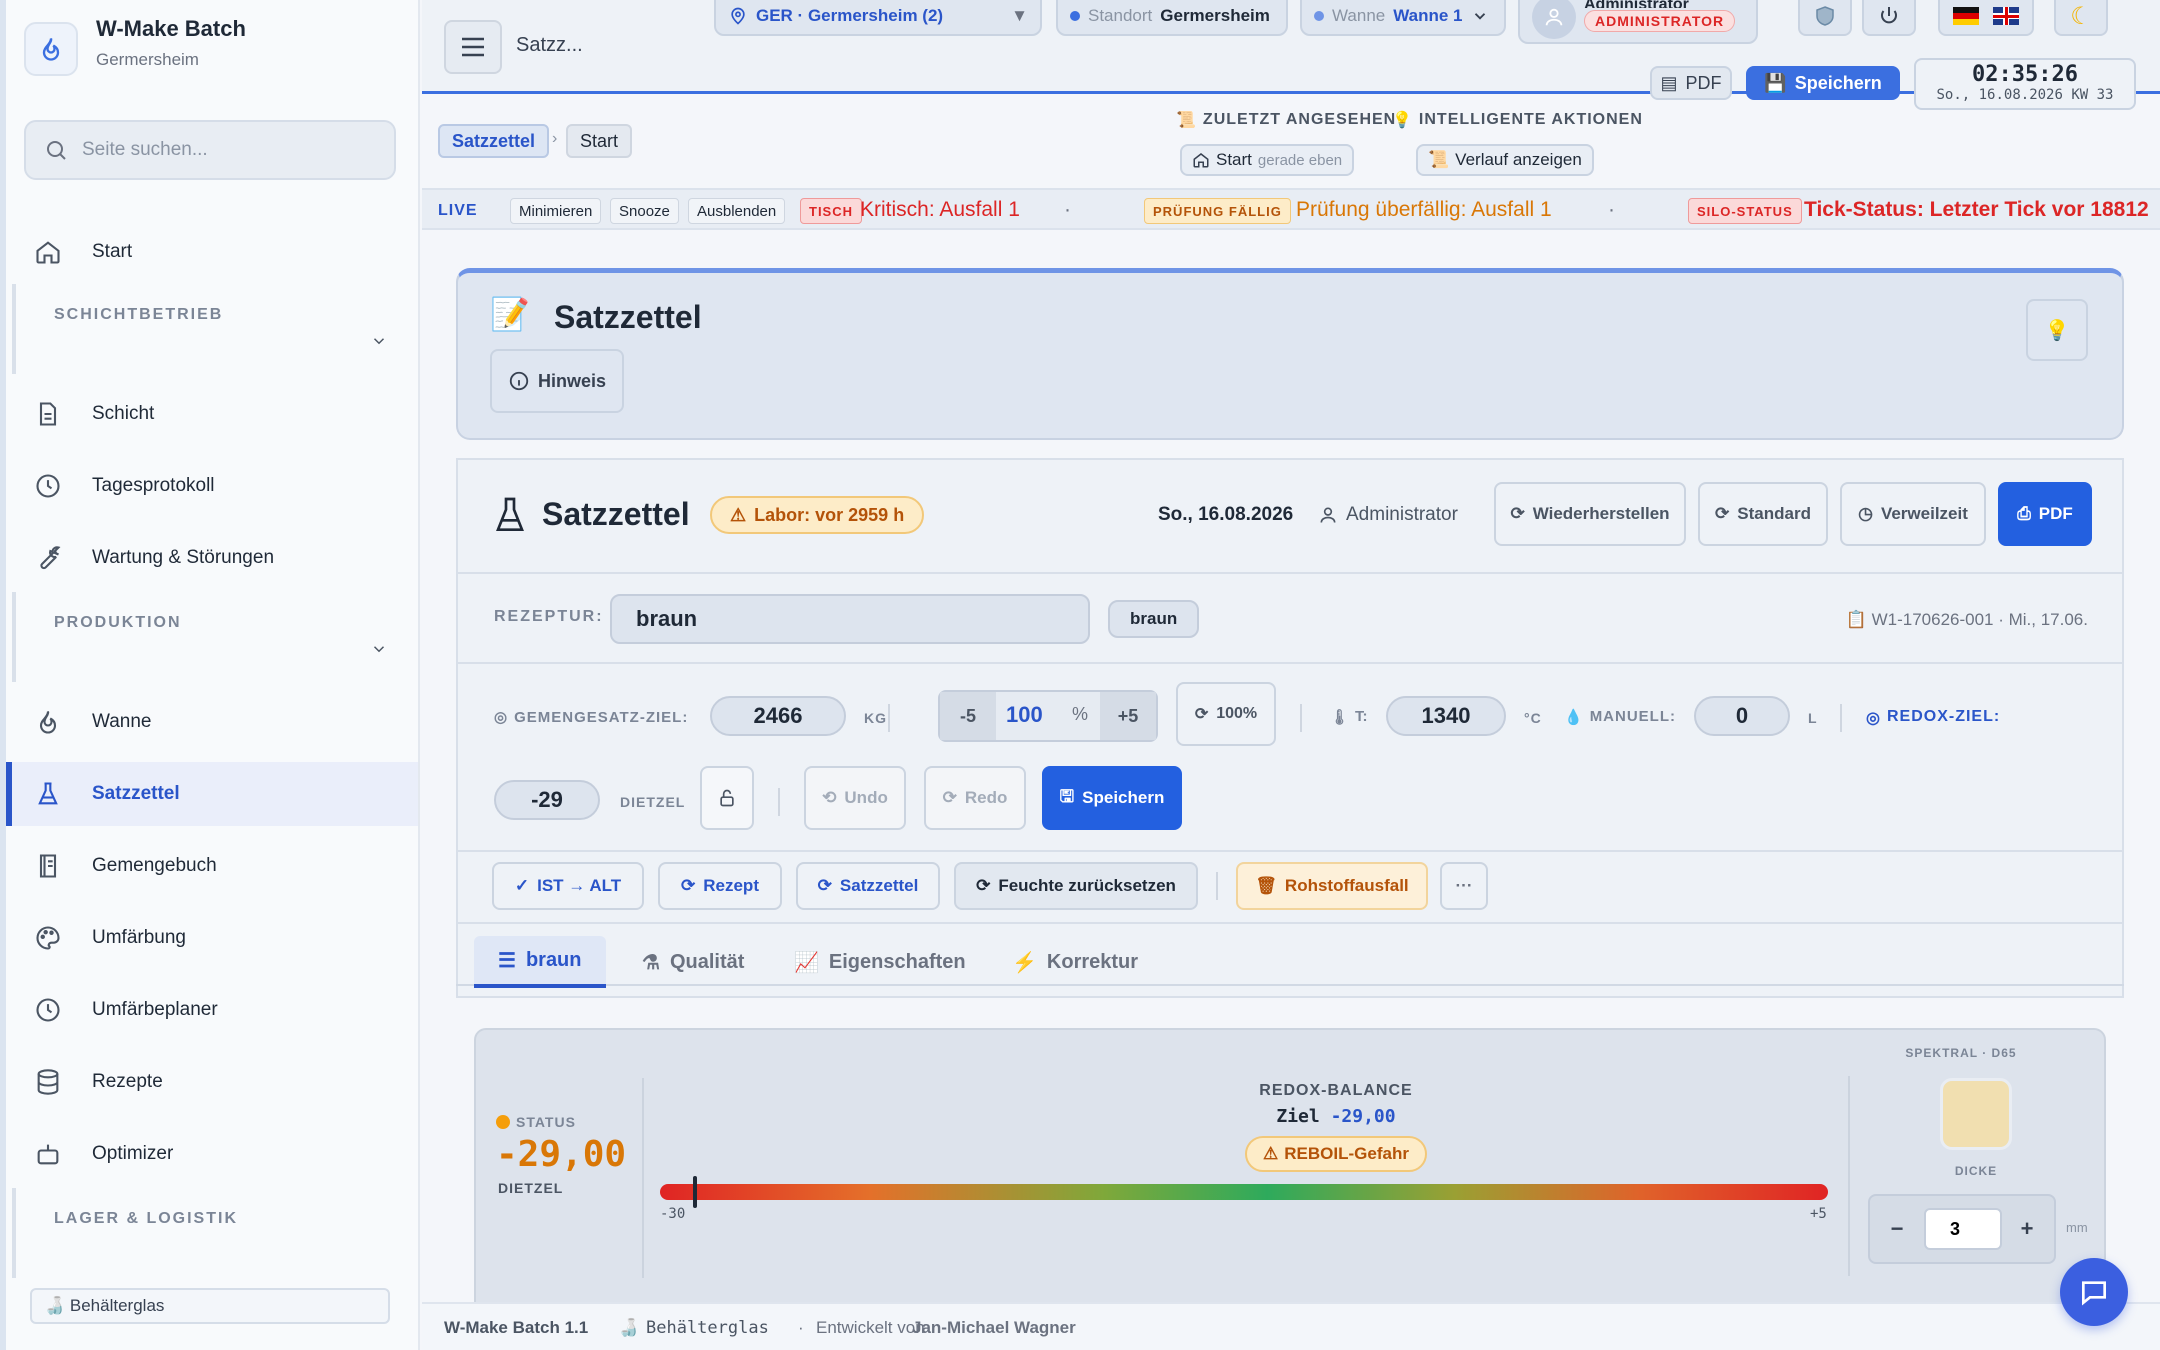  Describe the element at coordinates (727, 798) in the screenshot. I see `lock-button` at that location.